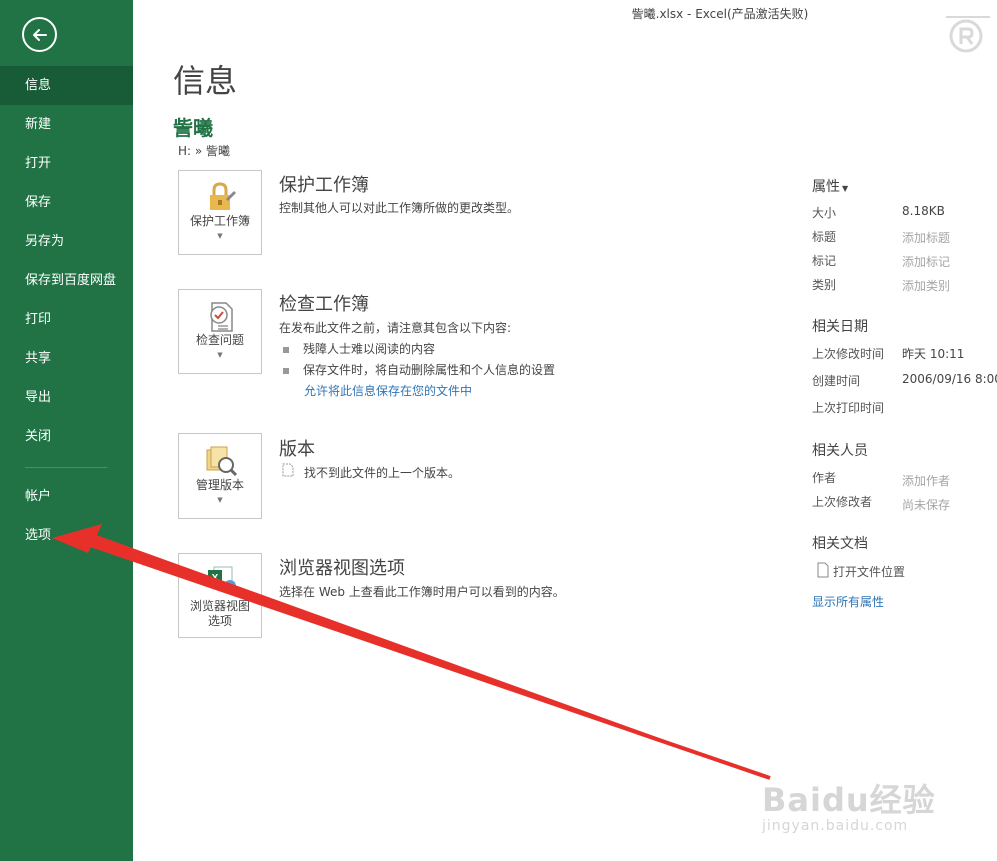  I want to click on sidebar-item-save-as: 另存为, so click(66, 241).